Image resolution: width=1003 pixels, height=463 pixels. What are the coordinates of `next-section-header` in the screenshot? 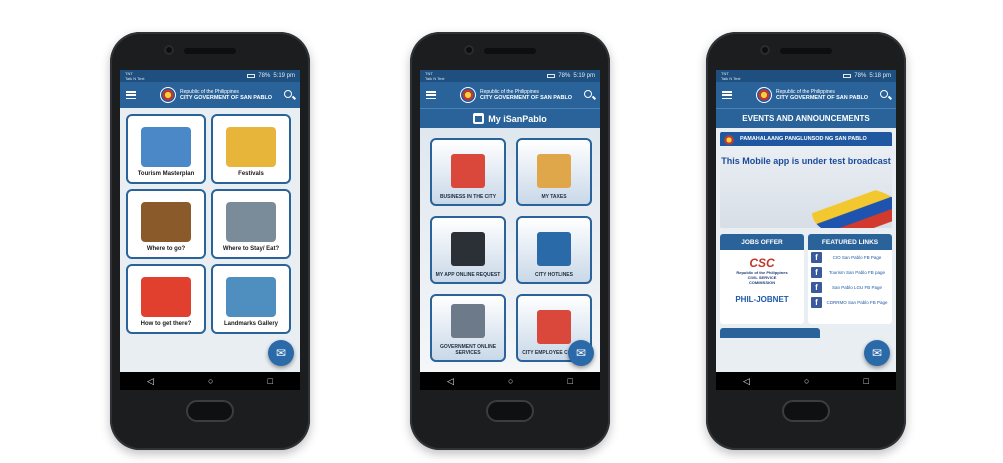 It's located at (770, 333).